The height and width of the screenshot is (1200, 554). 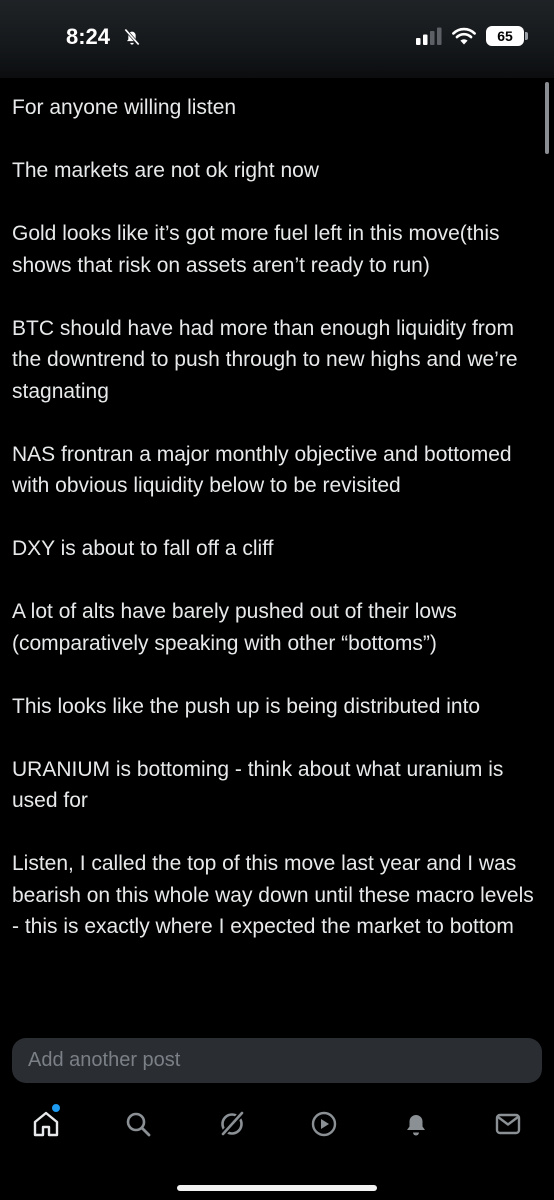 I want to click on search-icon, so click(x=138, y=1124).